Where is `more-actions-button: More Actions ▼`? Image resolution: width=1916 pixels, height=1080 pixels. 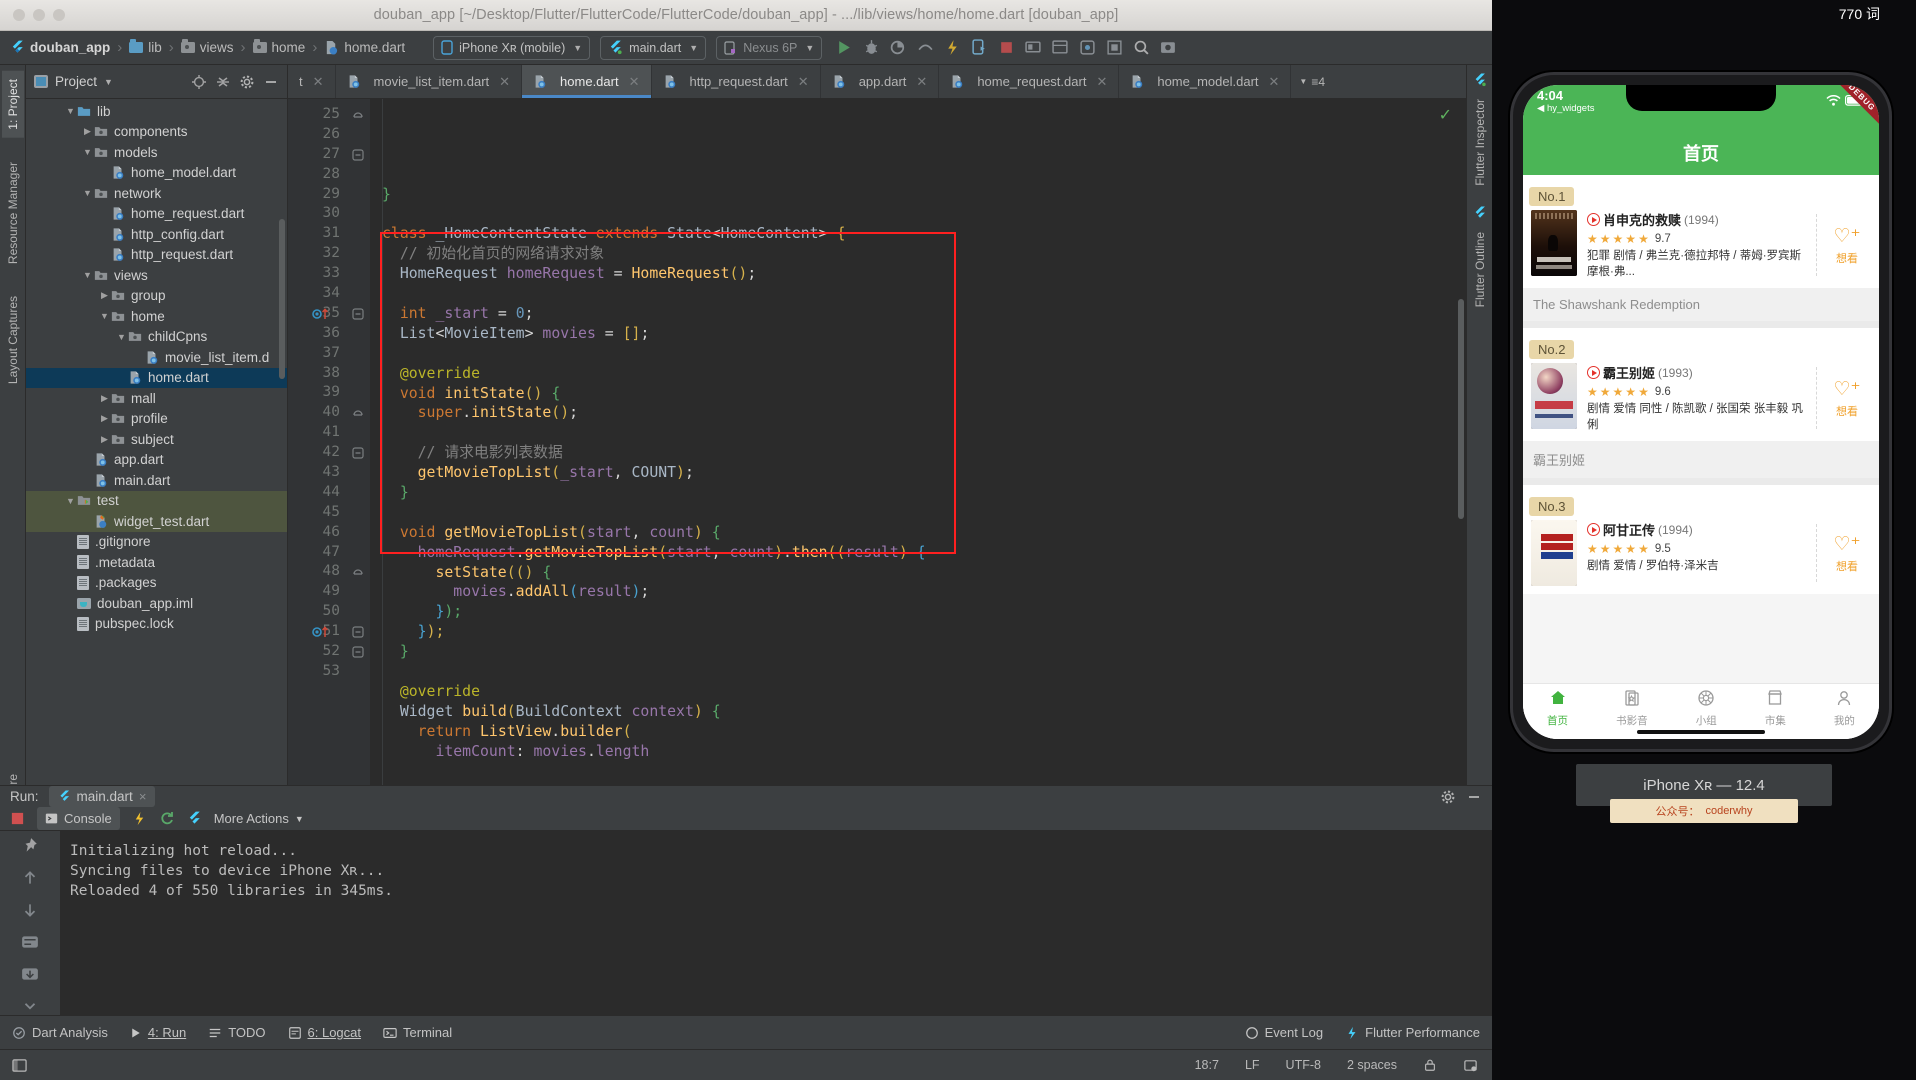
more-actions-button: More Actions ▼ is located at coordinates (259, 818).